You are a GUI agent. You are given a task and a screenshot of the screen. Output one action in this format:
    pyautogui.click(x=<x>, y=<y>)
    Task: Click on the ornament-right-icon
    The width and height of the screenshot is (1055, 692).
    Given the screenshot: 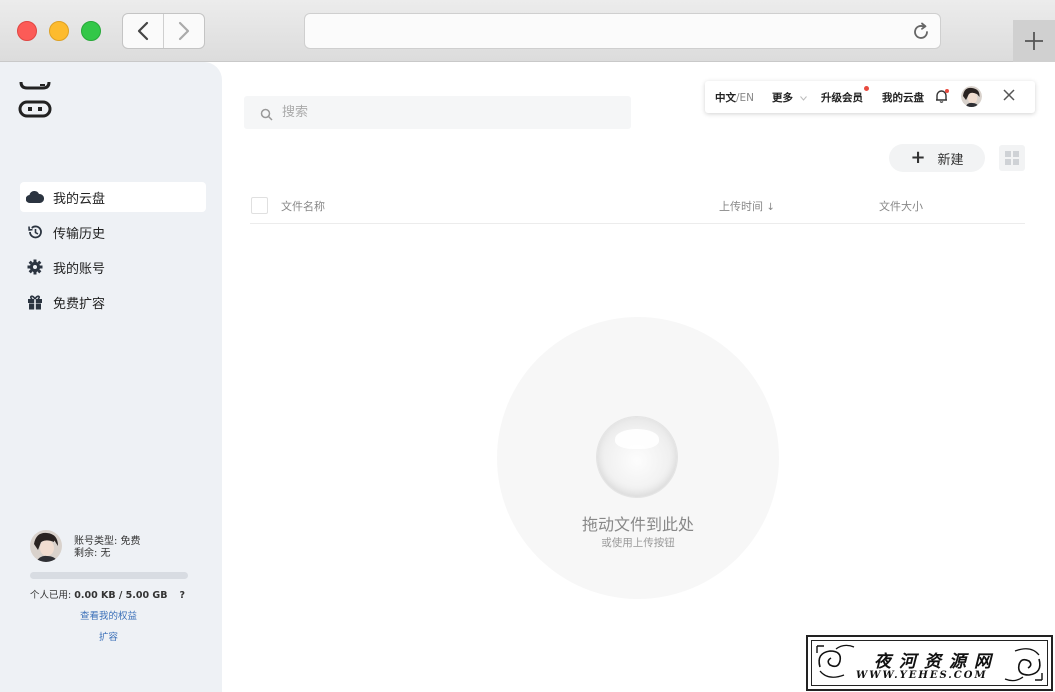 What is the action you would take?
    pyautogui.click(x=1023, y=665)
    